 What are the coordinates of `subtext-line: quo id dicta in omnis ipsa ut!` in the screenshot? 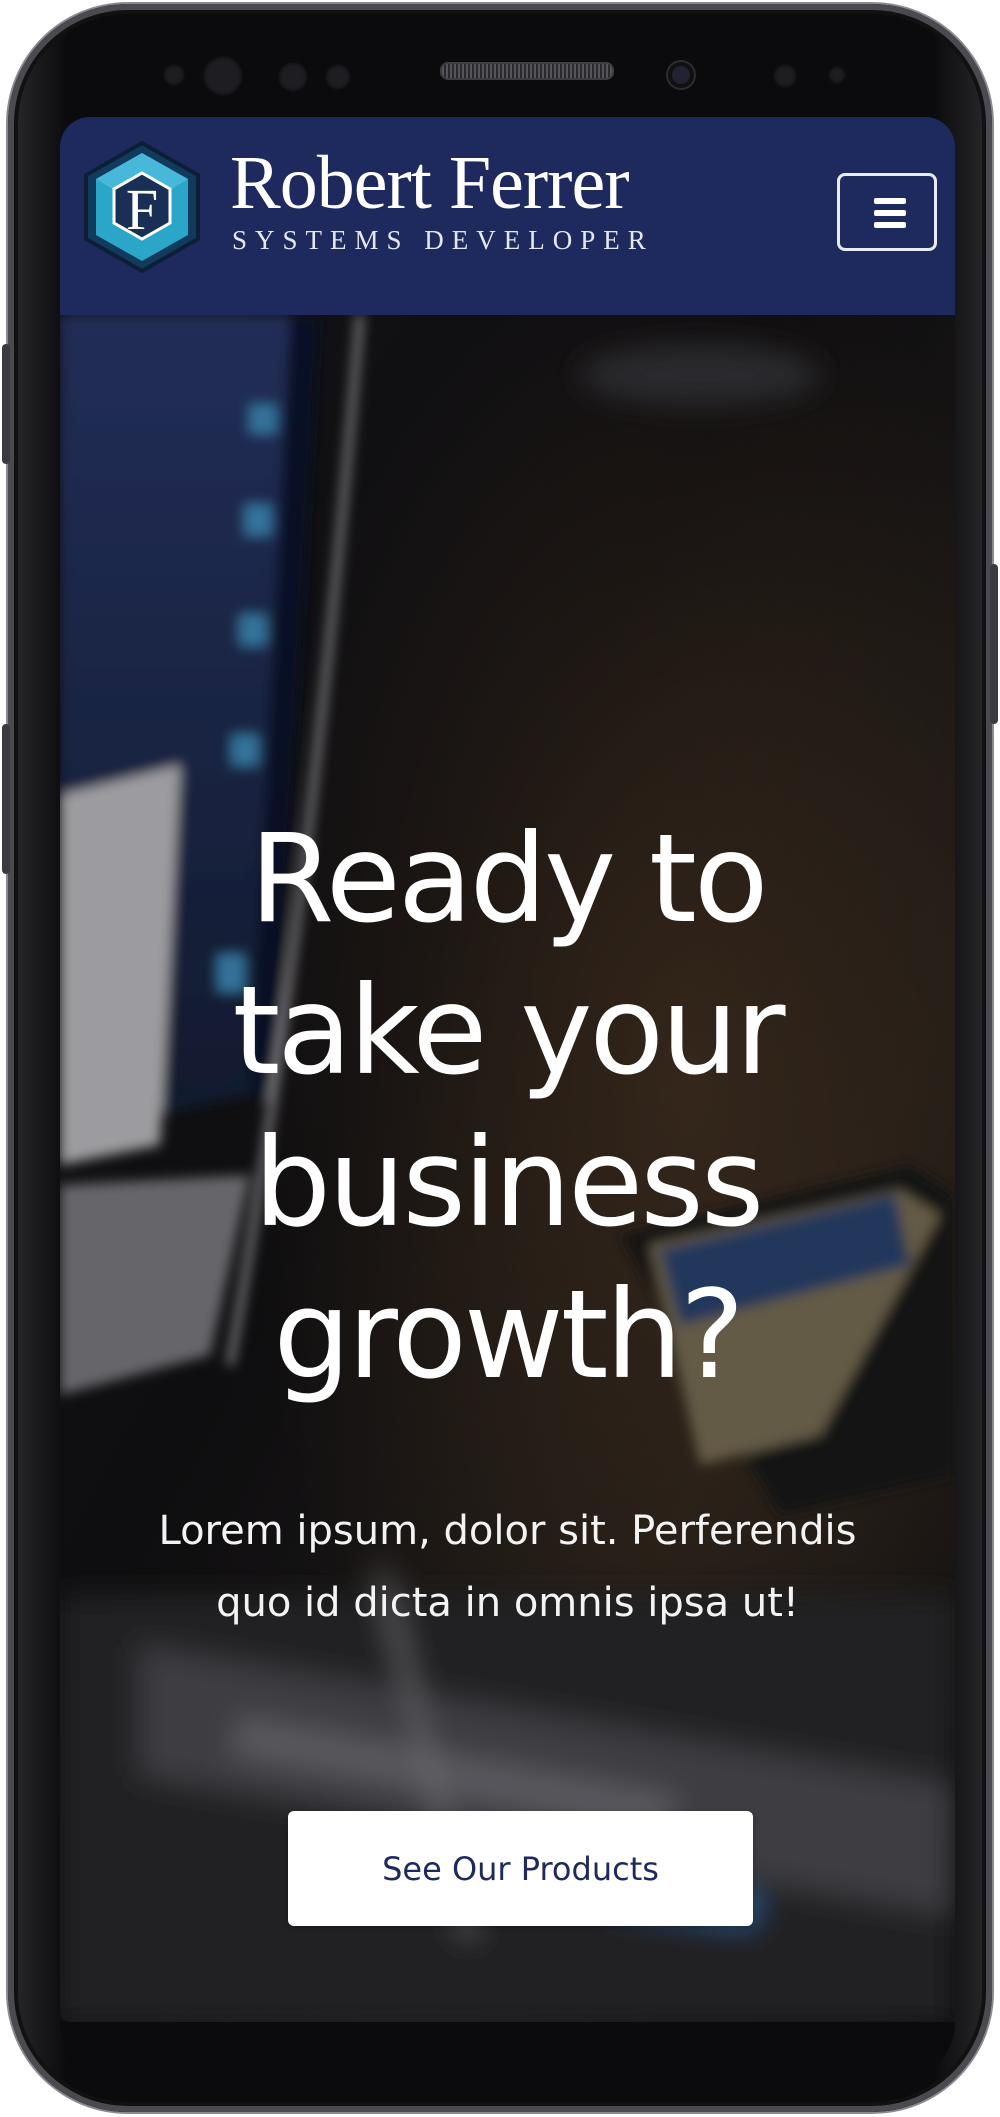 It's located at (507, 1603).